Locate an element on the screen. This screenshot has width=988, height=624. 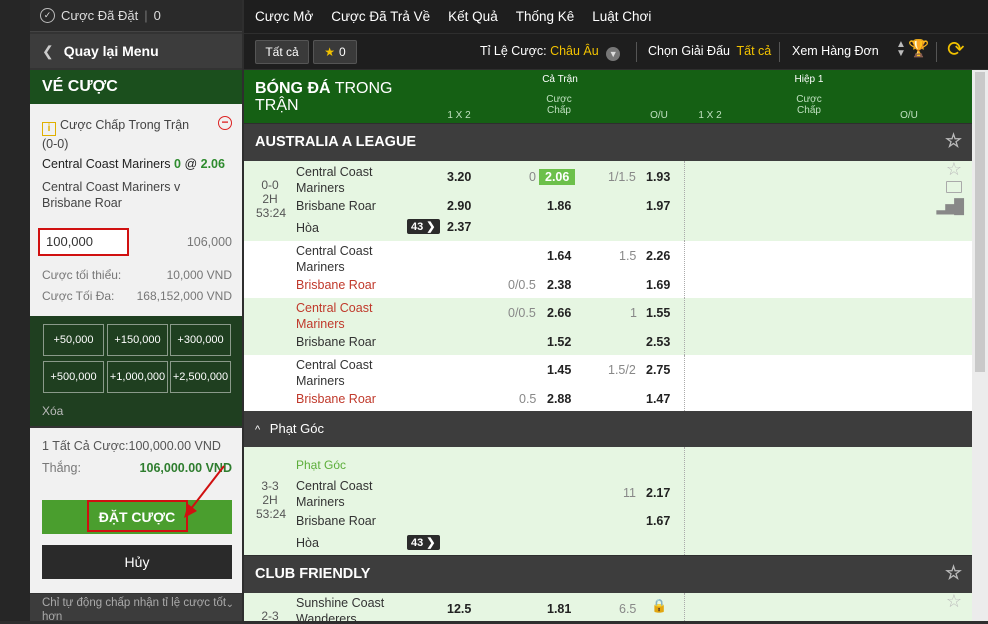
bet-type: i Cược Chấp Trong Trận (0-0) is located at coordinates (122, 135).